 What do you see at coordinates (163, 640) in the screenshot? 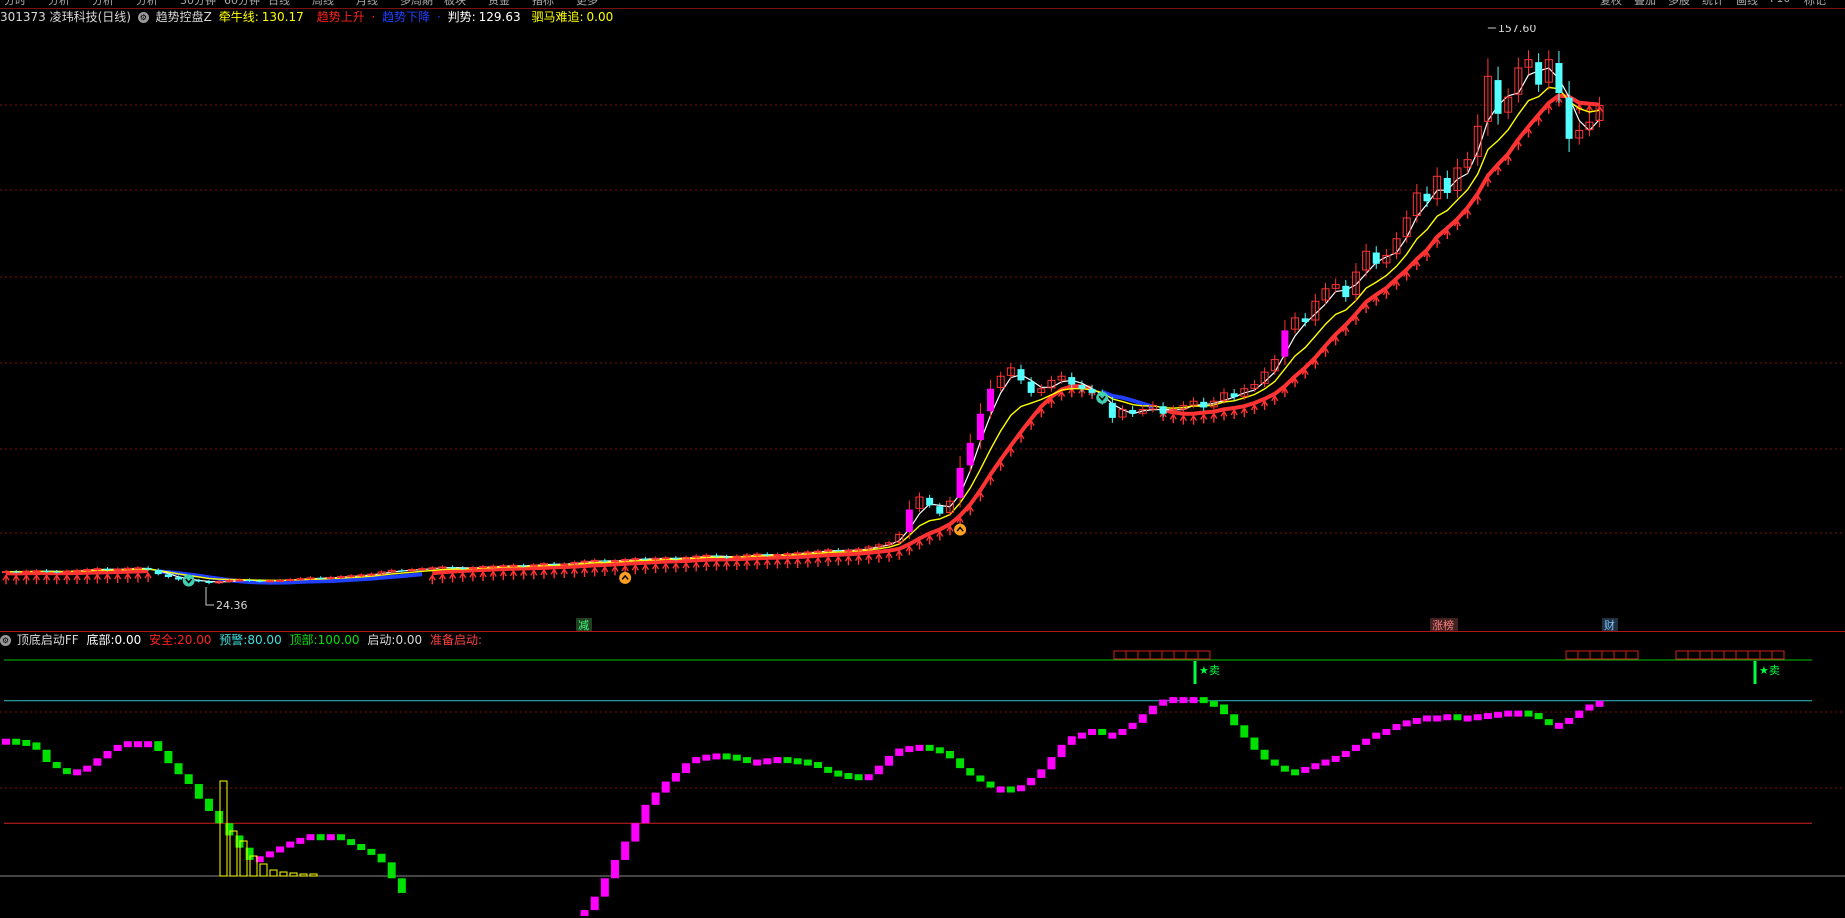
I see `safe-label: 安全:` at bounding box center [163, 640].